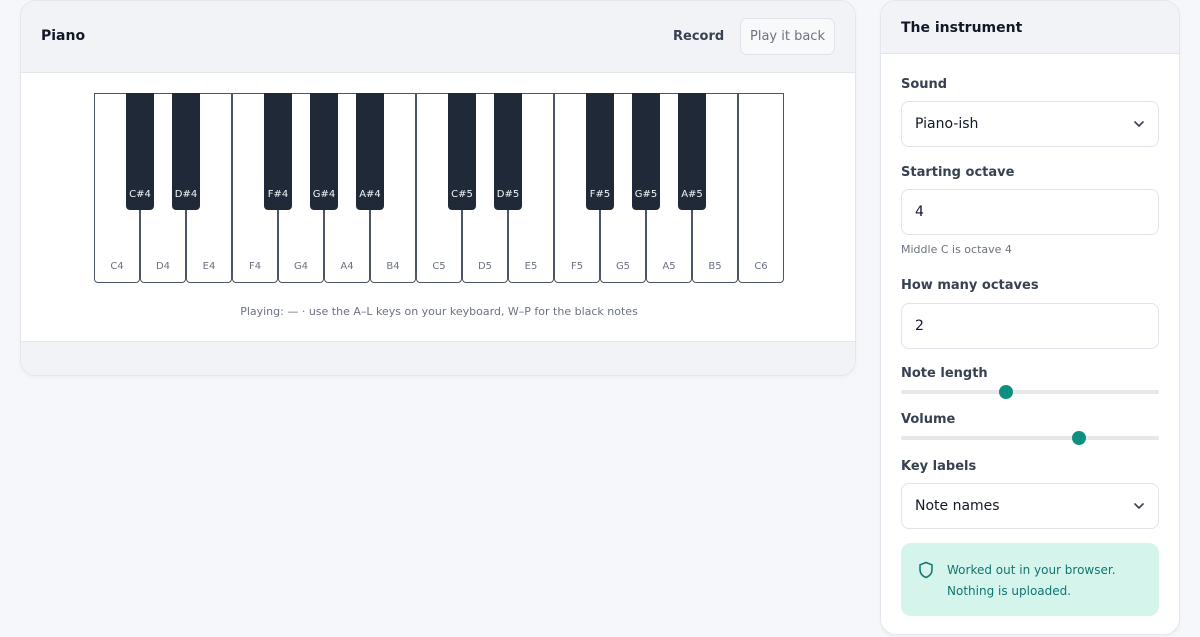 The width and height of the screenshot is (1200, 637). I want to click on key-labels-label: Key labels, so click(939, 466).